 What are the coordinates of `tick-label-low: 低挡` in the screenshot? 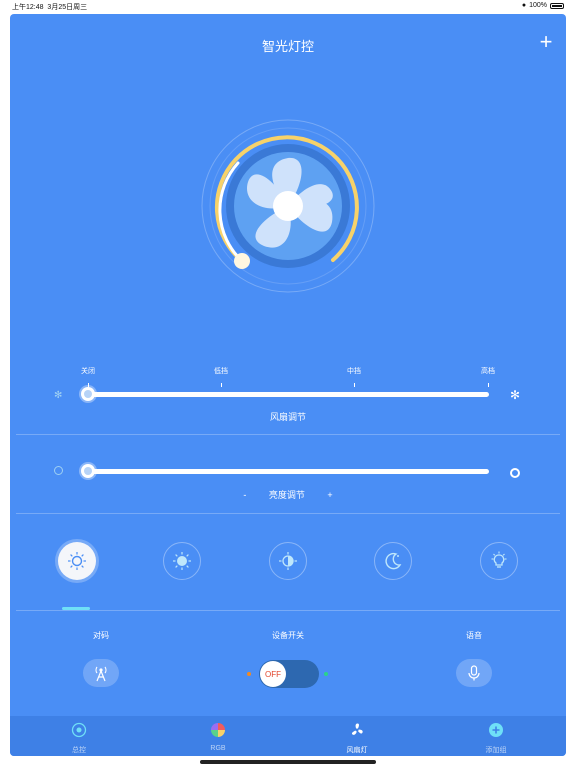 It's located at (221, 371).